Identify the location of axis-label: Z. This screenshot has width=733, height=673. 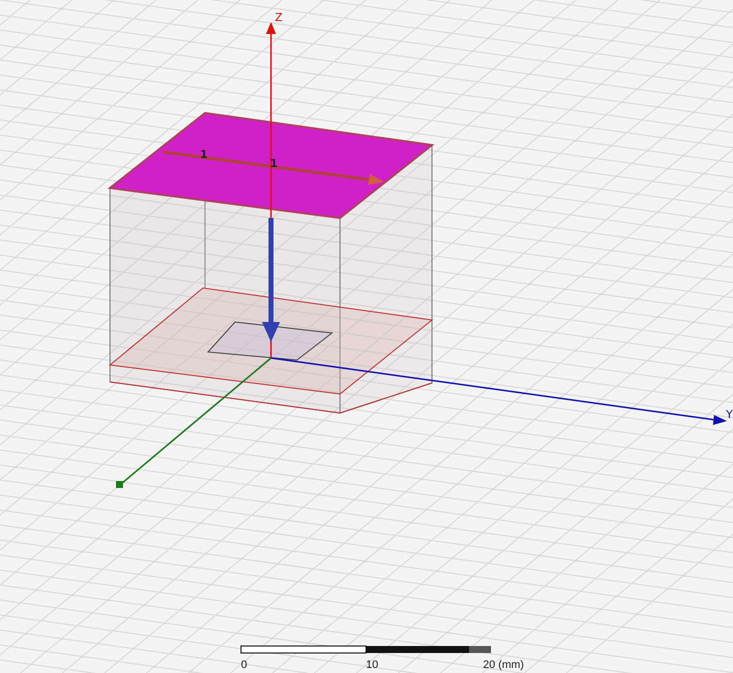
(279, 17).